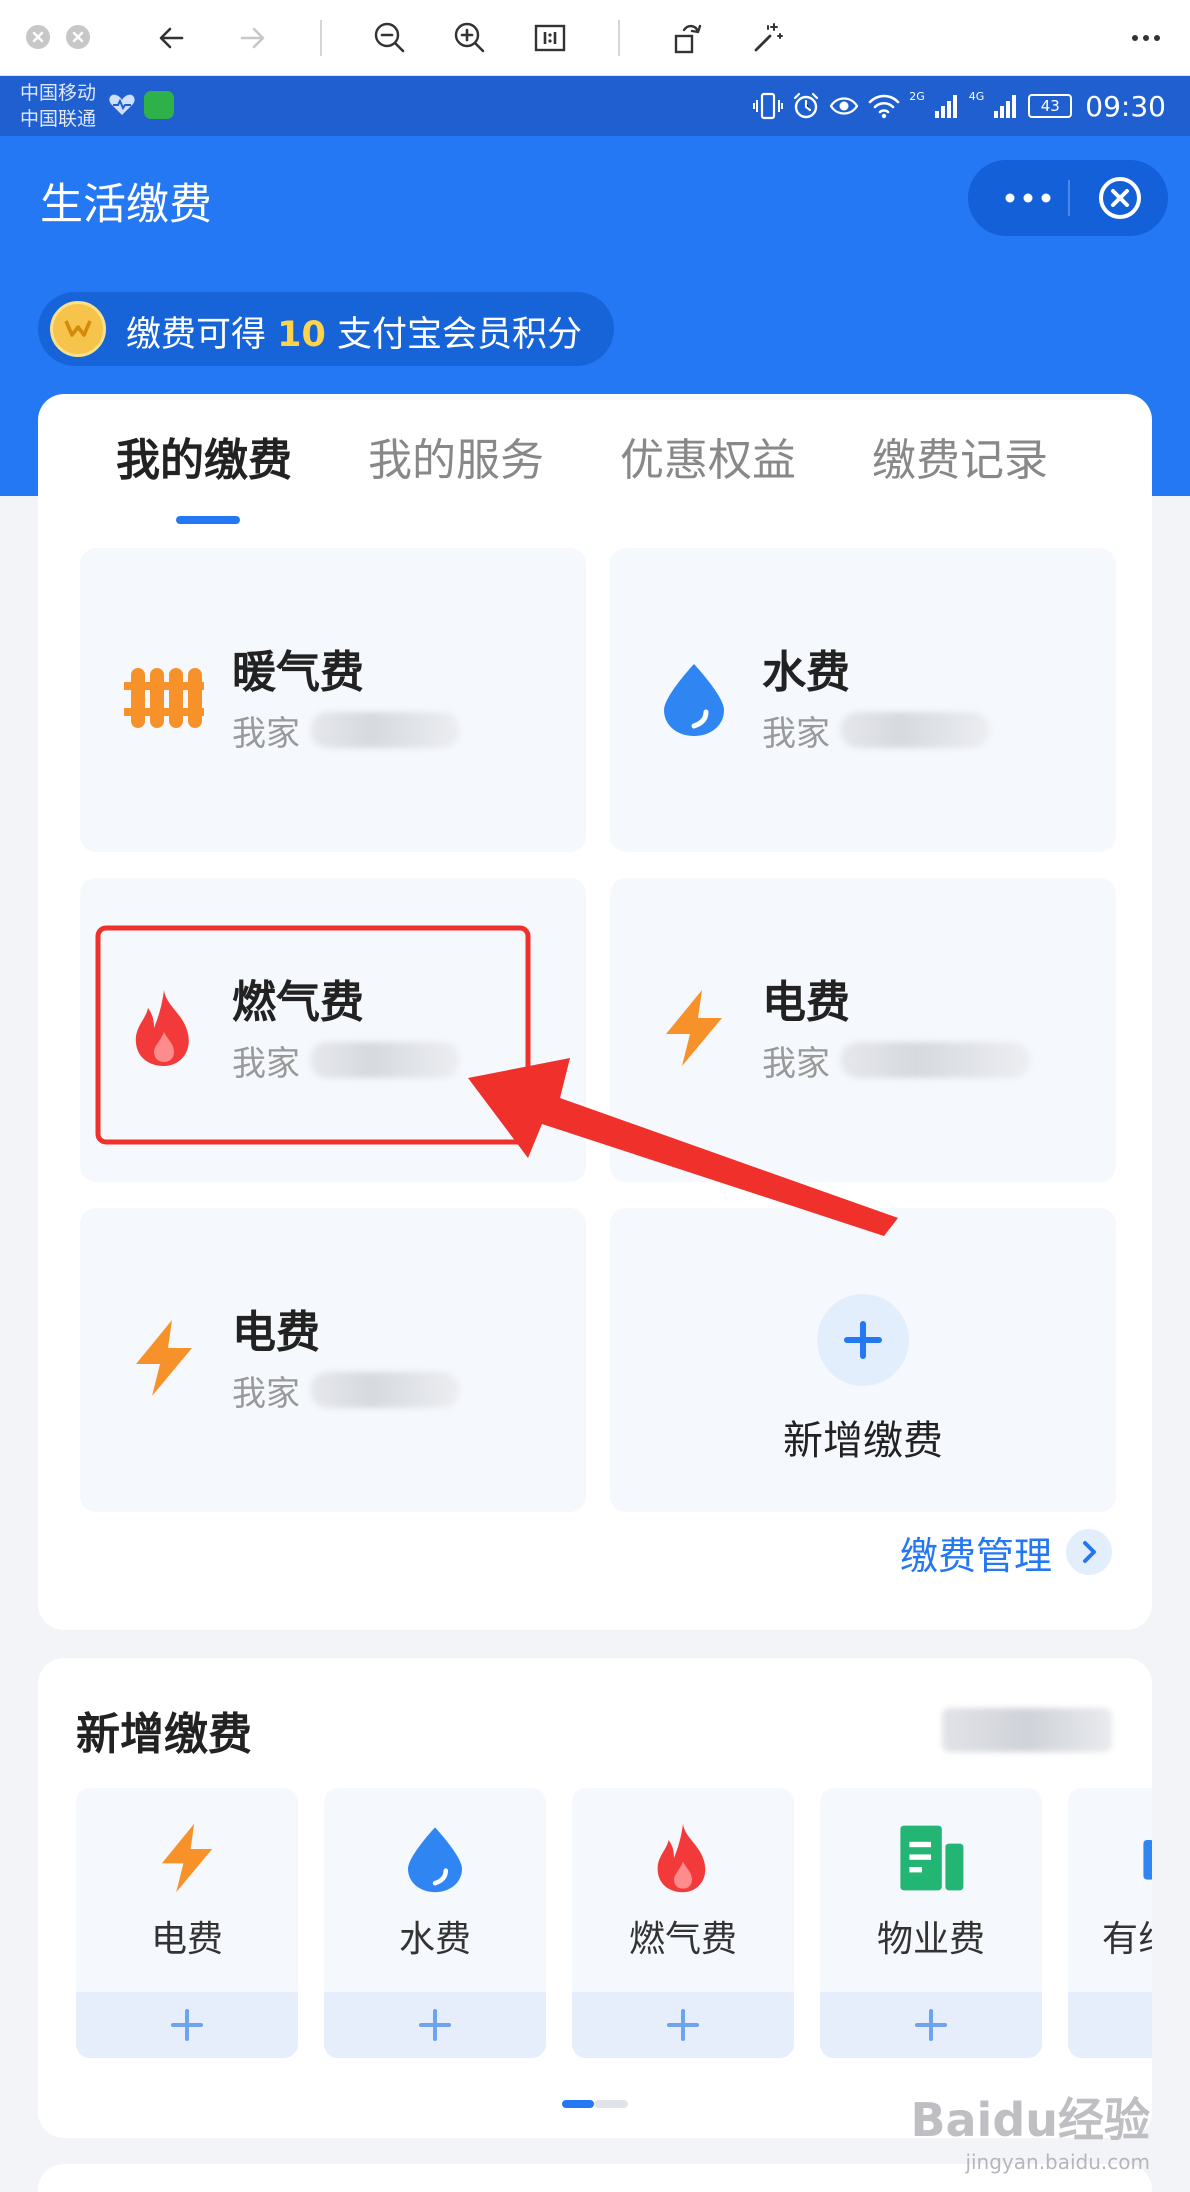  Describe the element at coordinates (333, 700) in the screenshot. I see `payment-tile-heating: 暖气费 我家` at that location.